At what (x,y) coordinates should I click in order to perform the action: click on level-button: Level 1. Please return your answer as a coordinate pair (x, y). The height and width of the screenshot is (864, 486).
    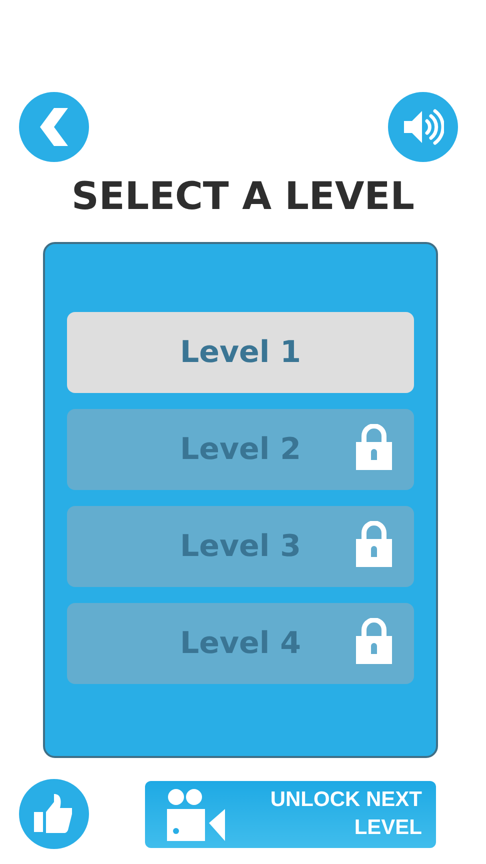
    Looking at the image, I should click on (240, 352).